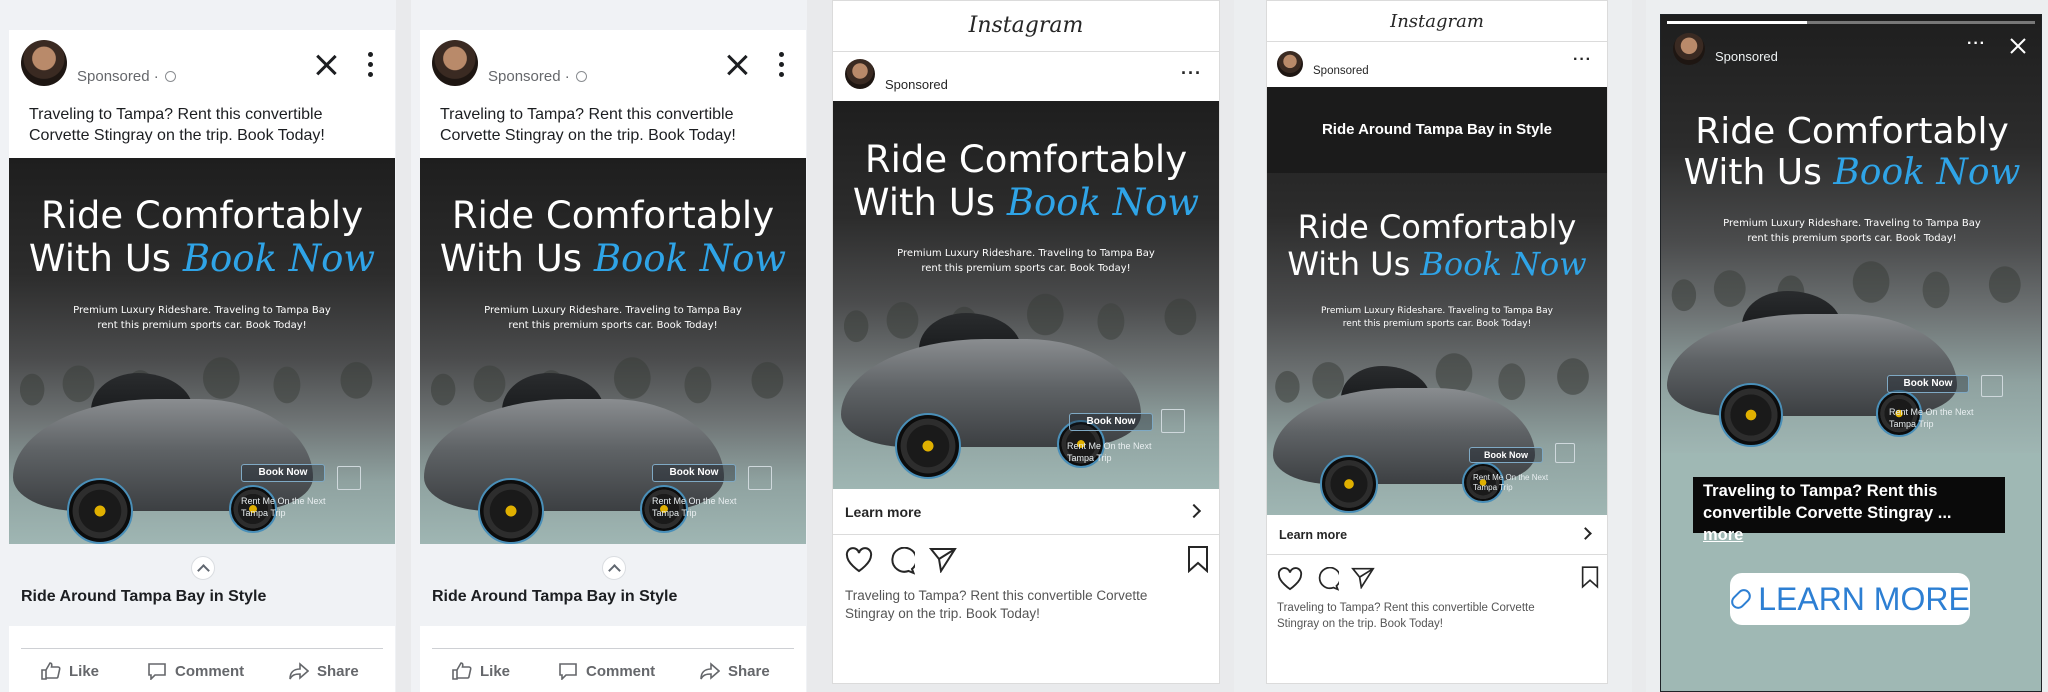 The height and width of the screenshot is (692, 2048). Describe the element at coordinates (1741, 599) in the screenshot. I see `link-icon` at that location.